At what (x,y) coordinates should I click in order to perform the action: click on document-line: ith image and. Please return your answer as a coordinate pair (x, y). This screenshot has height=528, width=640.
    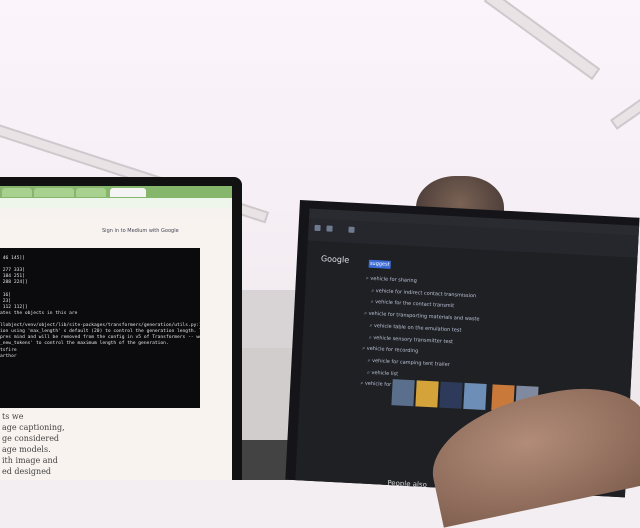
    Looking at the image, I should click on (30, 460).